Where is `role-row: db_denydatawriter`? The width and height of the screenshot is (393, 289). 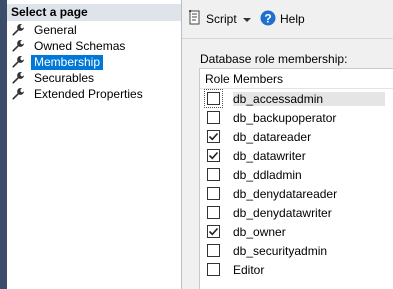 role-row: db_denydatawriter is located at coordinates (296, 212).